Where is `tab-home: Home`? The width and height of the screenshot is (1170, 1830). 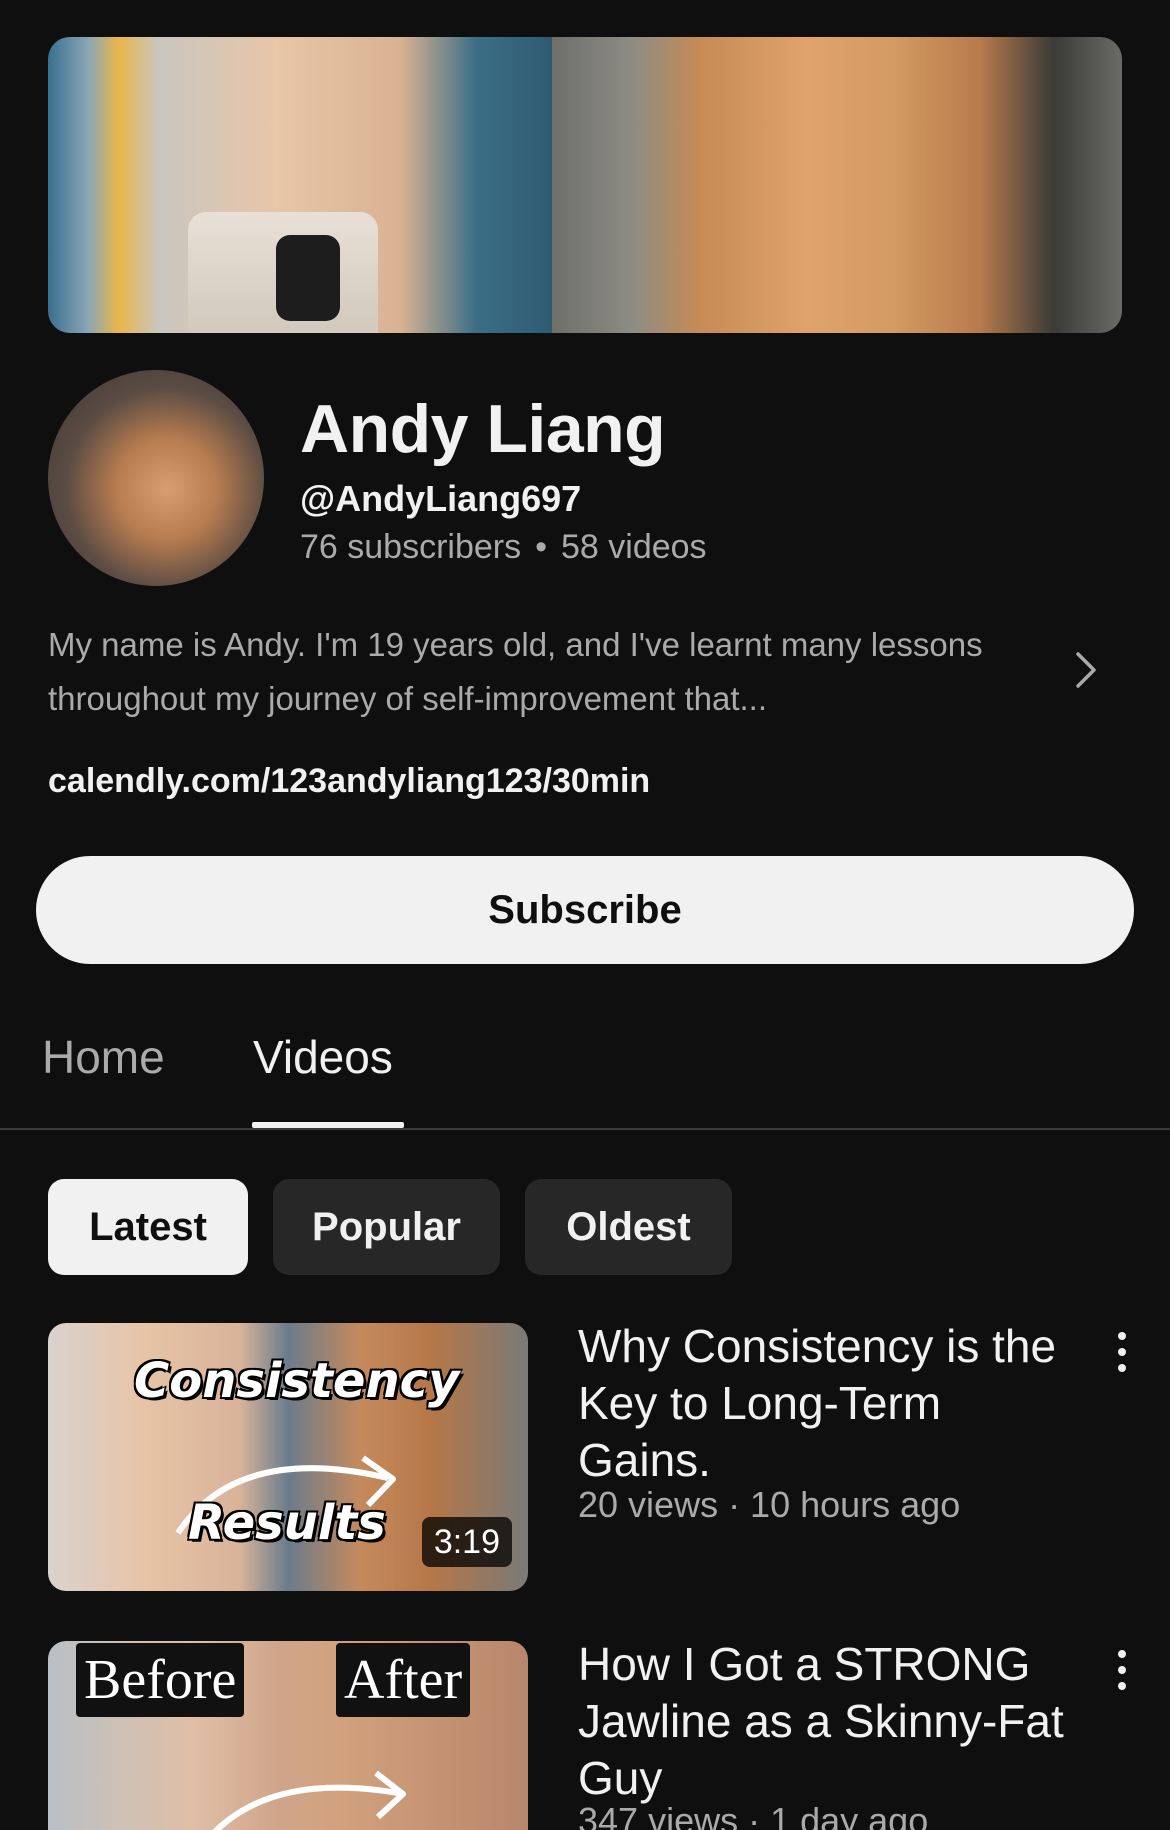
tab-home: Home is located at coordinates (103, 1057).